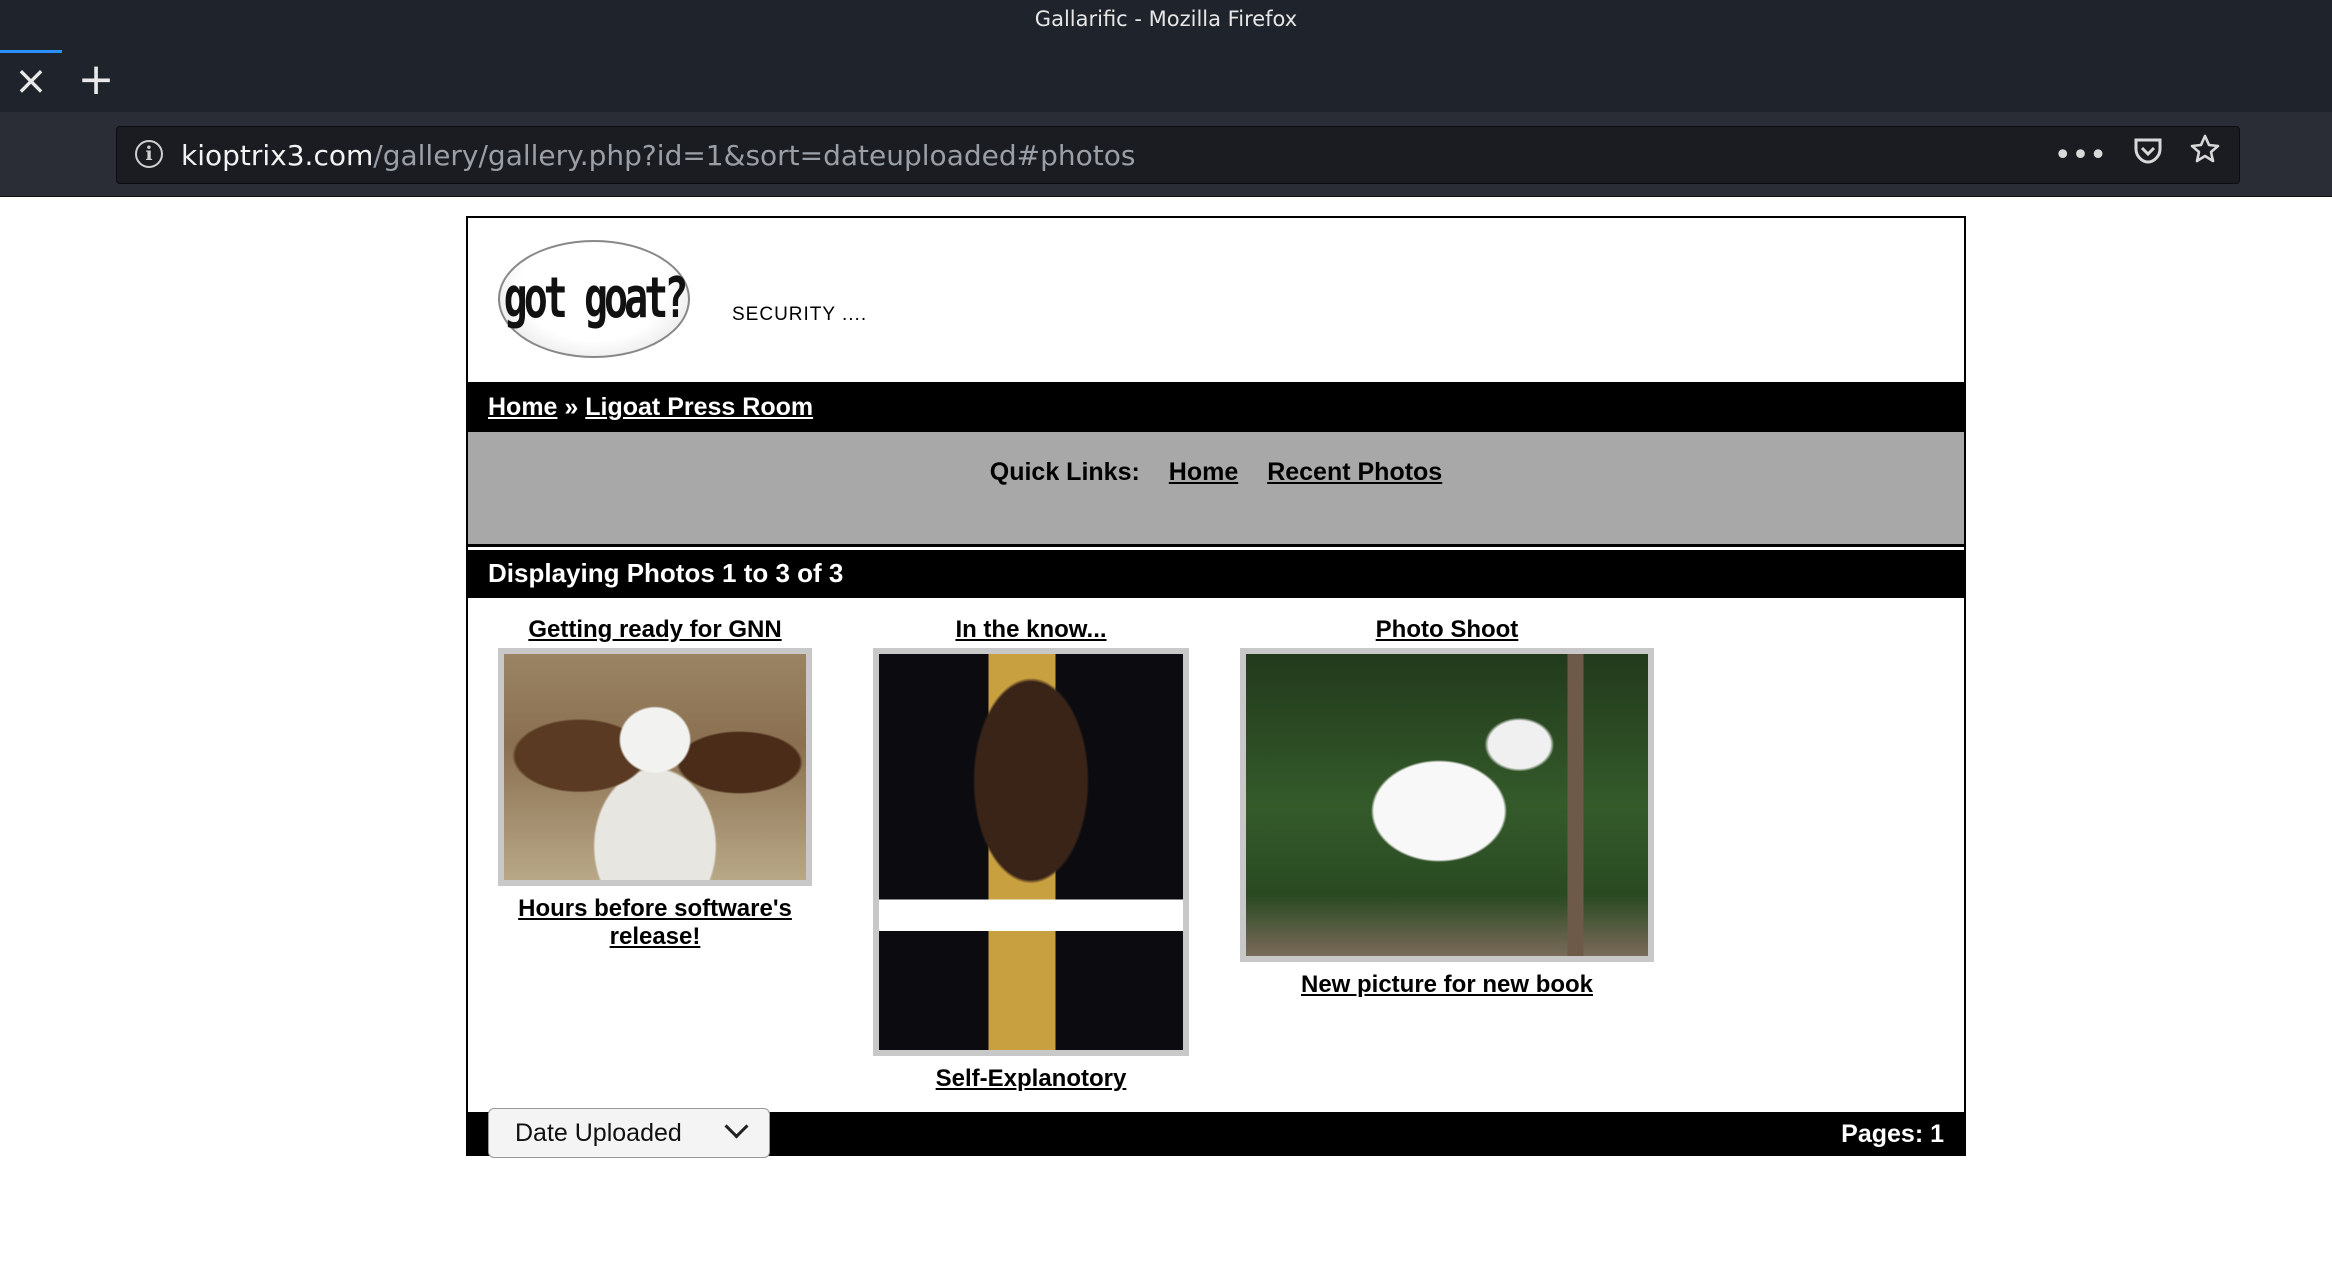  Describe the element at coordinates (277, 155) in the screenshot. I see `url-host: kioptrix3.com` at that location.